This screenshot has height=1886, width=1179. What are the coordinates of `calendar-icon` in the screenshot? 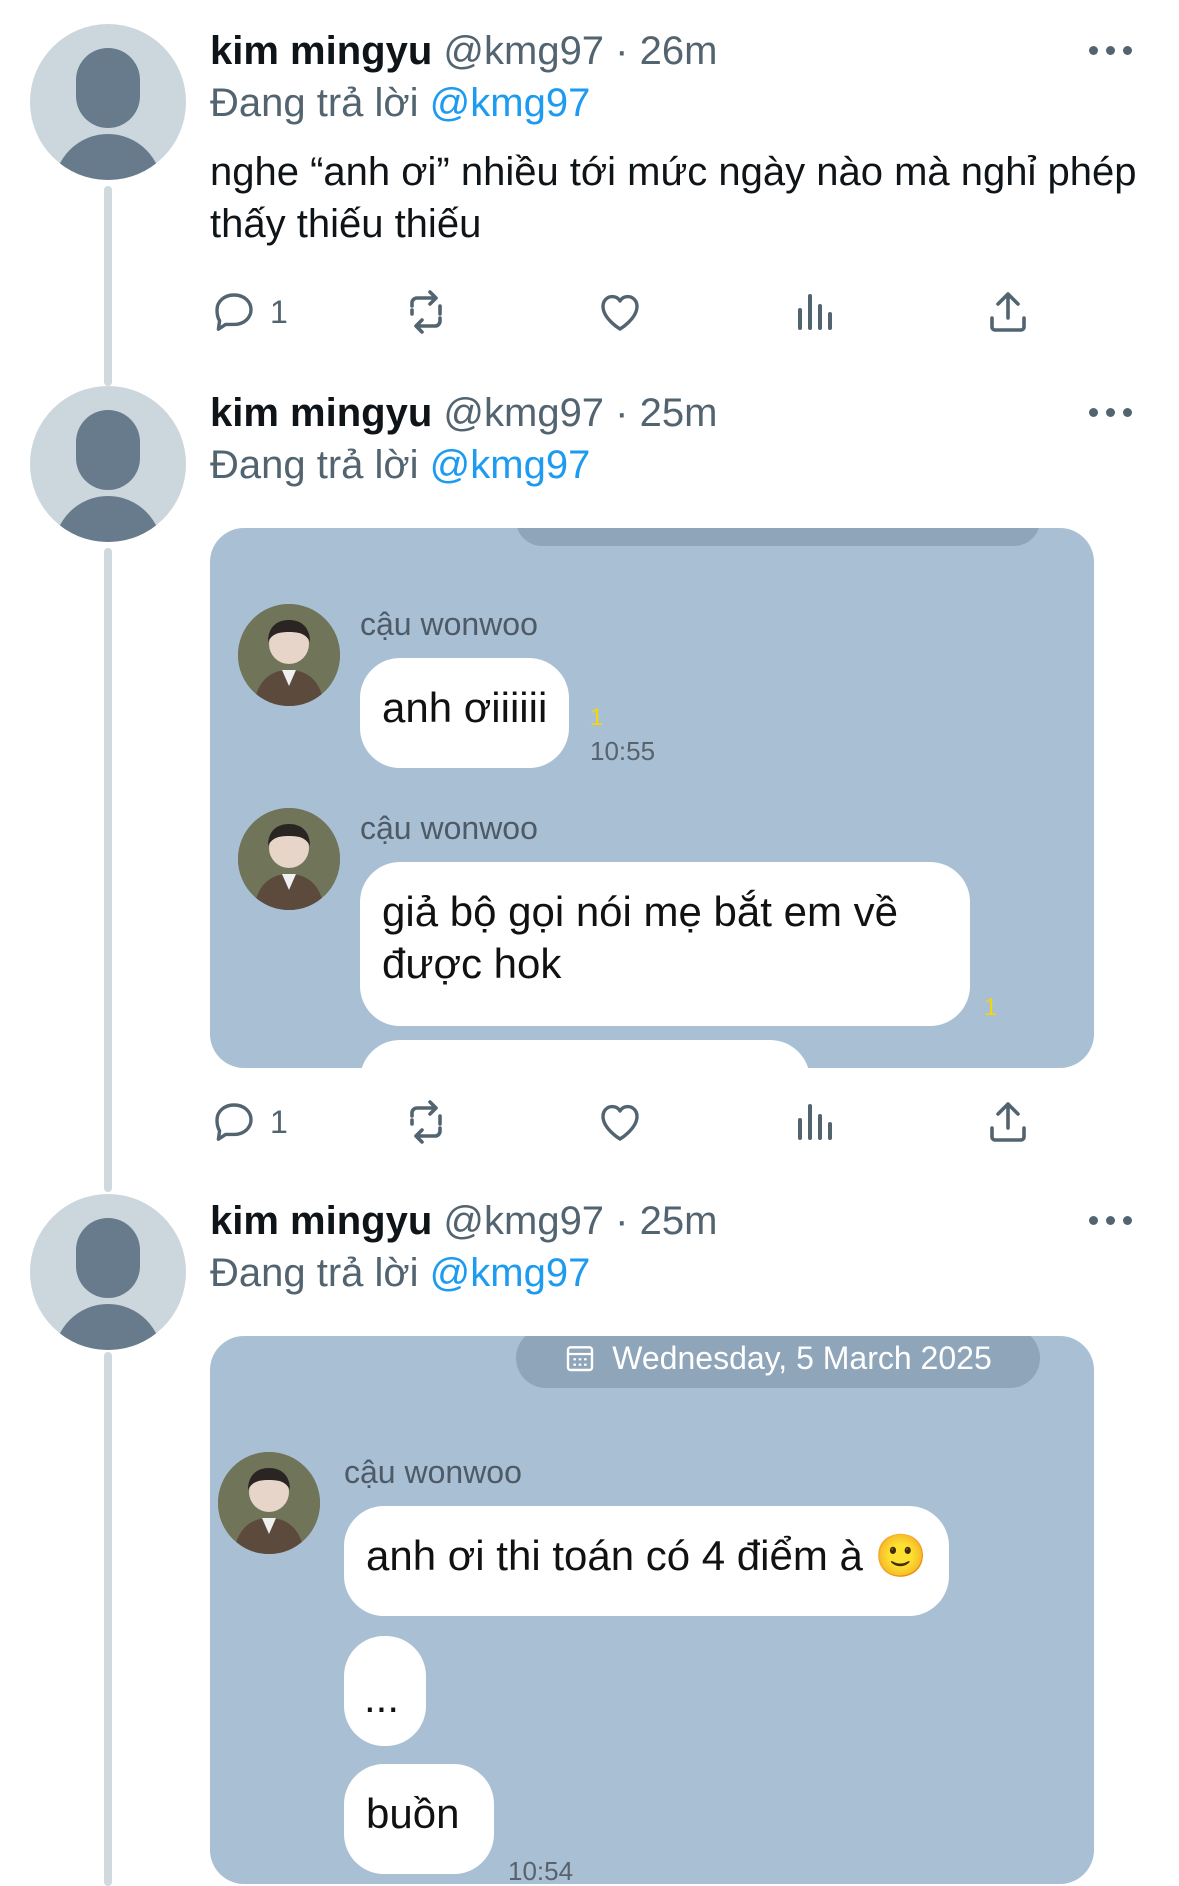 It's located at (580, 1359).